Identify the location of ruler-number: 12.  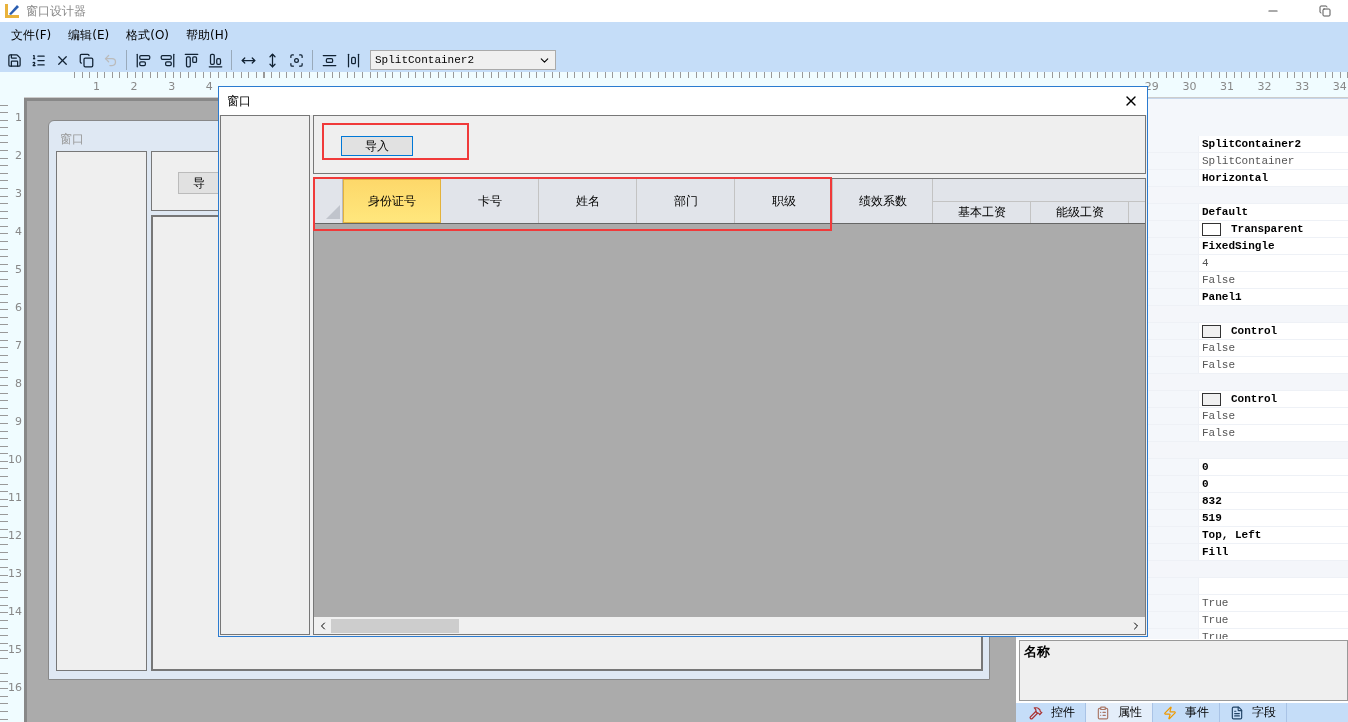
(15, 535).